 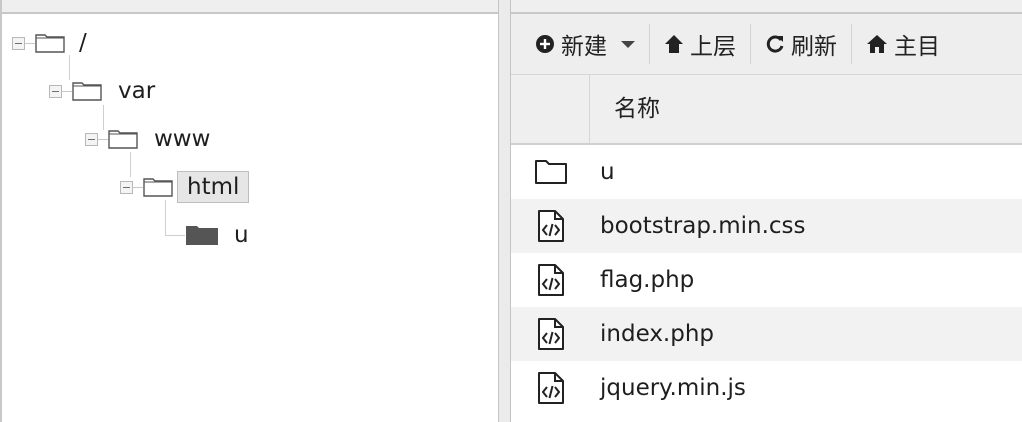 I want to click on name-column-header: 名称, so click(x=625, y=109).